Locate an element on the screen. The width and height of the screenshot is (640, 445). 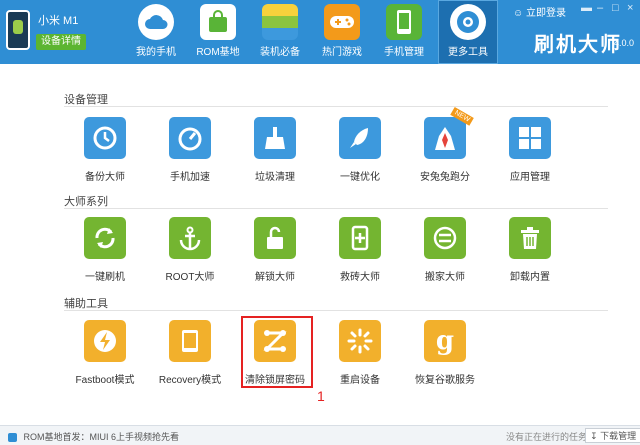
main-nav: 我的手机 ROM基地 装机必备 热门游戏 手机管理 更多工具 is located at coordinates (316, 32).